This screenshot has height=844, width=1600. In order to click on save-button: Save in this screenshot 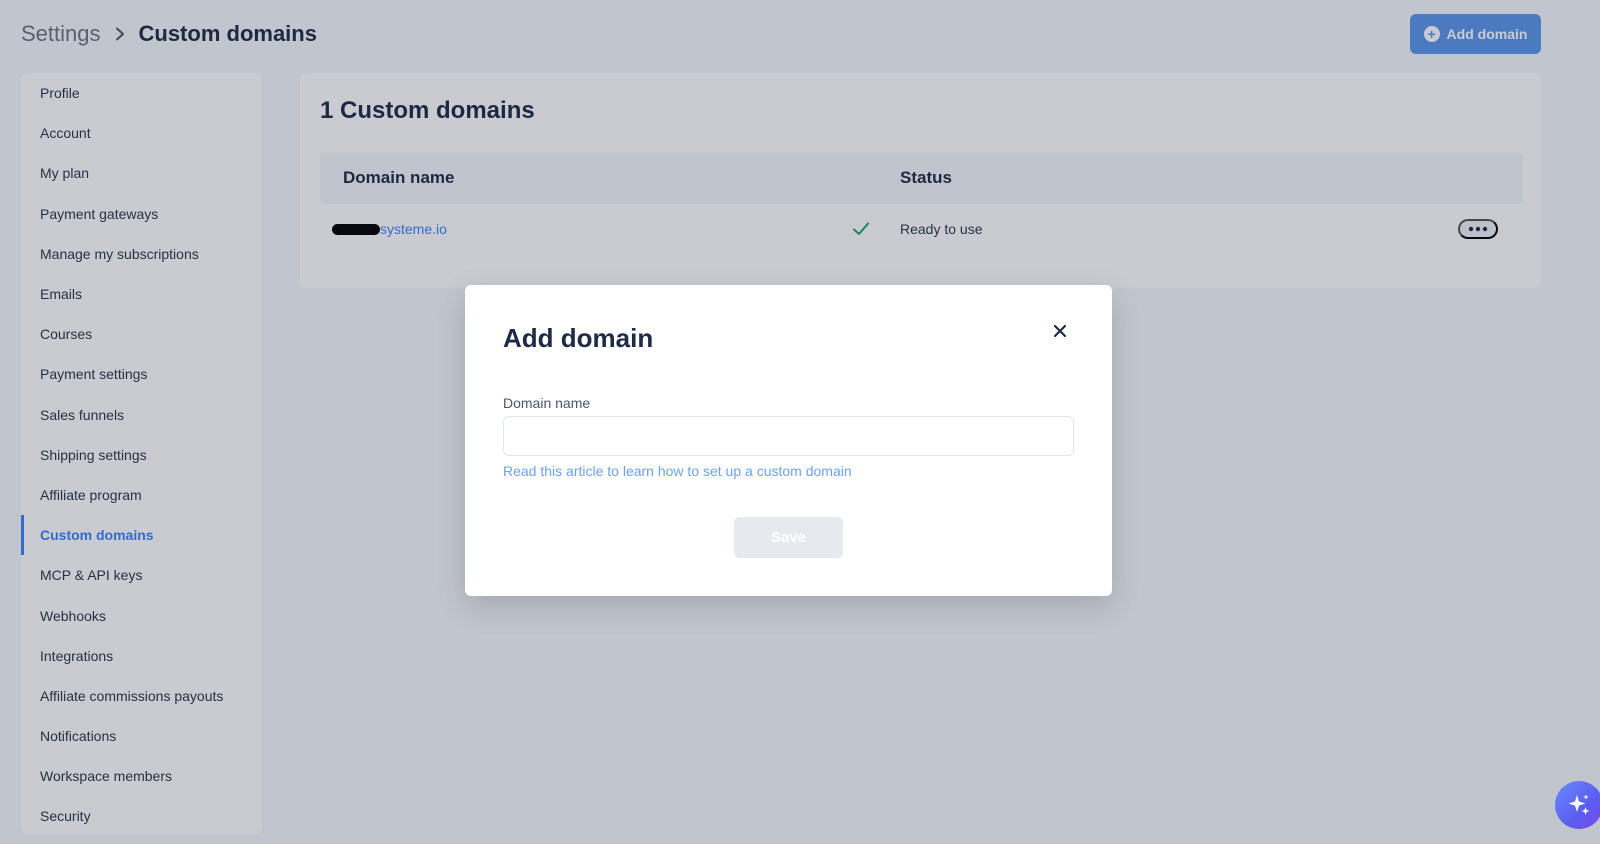, I will do `click(788, 537)`.